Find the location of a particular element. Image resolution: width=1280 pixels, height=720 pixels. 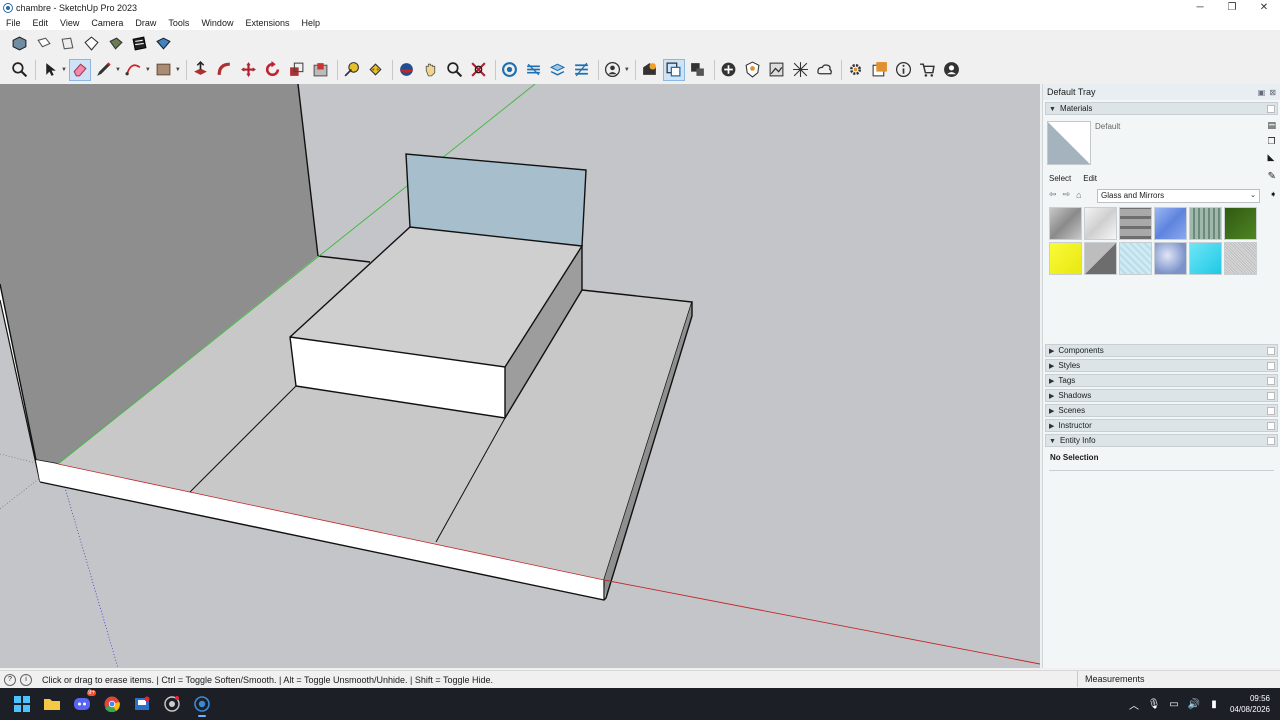

display-icon: ▭ is located at coordinates (1174, 704).